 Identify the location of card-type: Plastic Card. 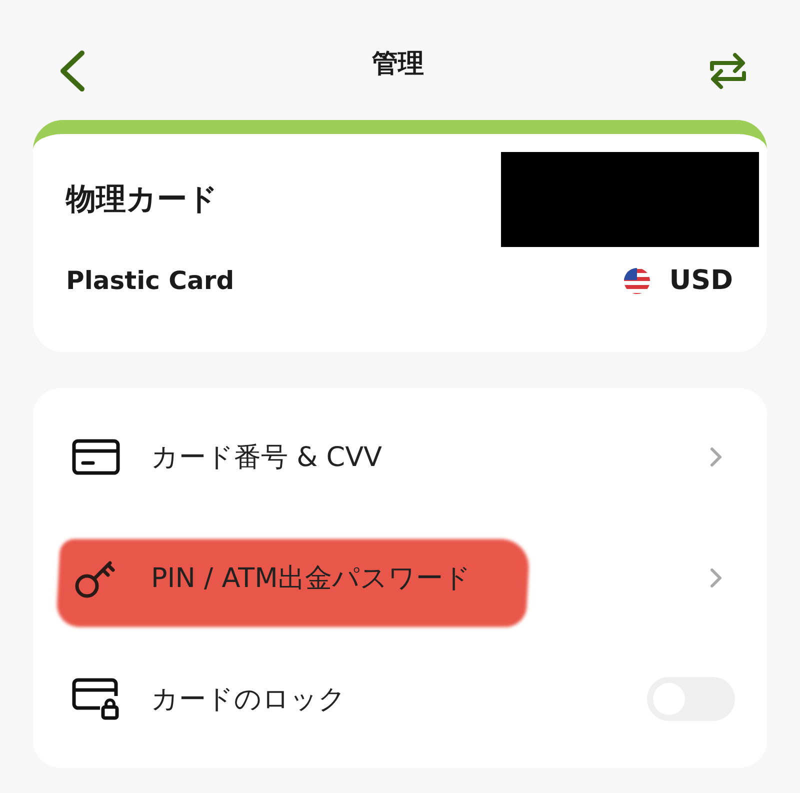
(150, 280).